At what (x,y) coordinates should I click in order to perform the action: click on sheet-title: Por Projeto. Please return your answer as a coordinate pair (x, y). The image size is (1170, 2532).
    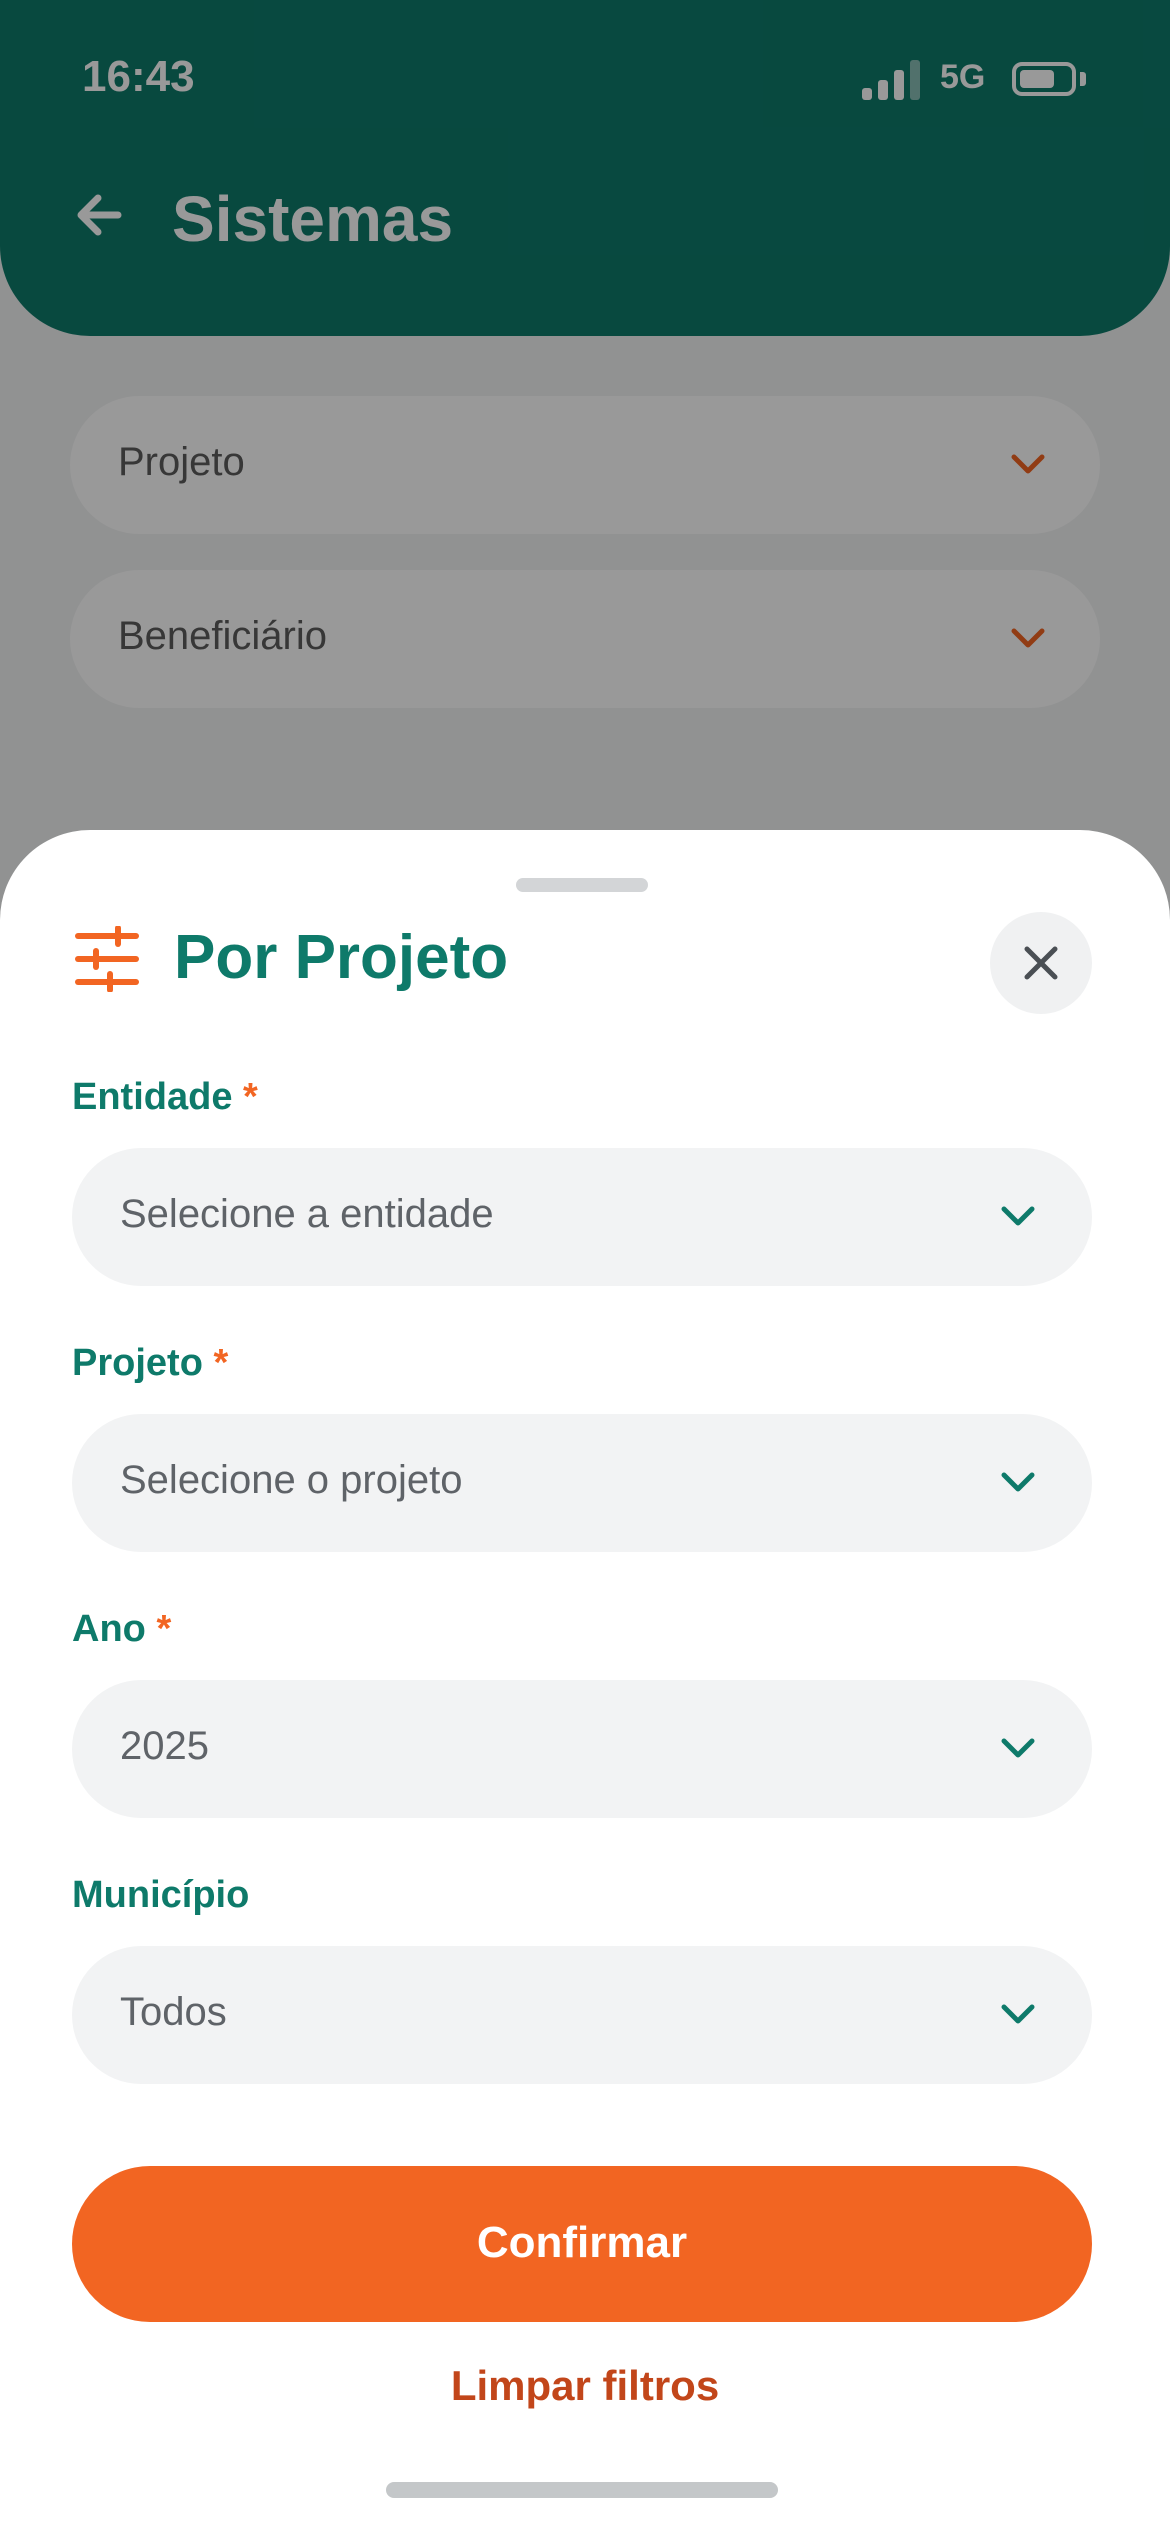
    Looking at the image, I should click on (341, 957).